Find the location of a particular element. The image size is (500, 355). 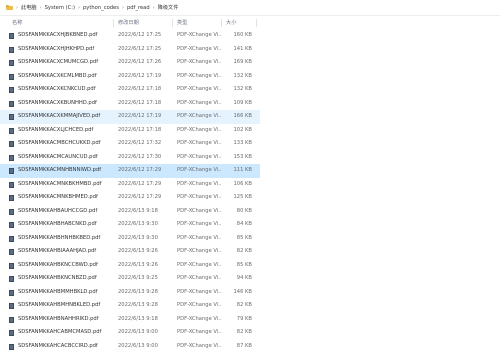

file-size: 160 KB is located at coordinates (242, 35).